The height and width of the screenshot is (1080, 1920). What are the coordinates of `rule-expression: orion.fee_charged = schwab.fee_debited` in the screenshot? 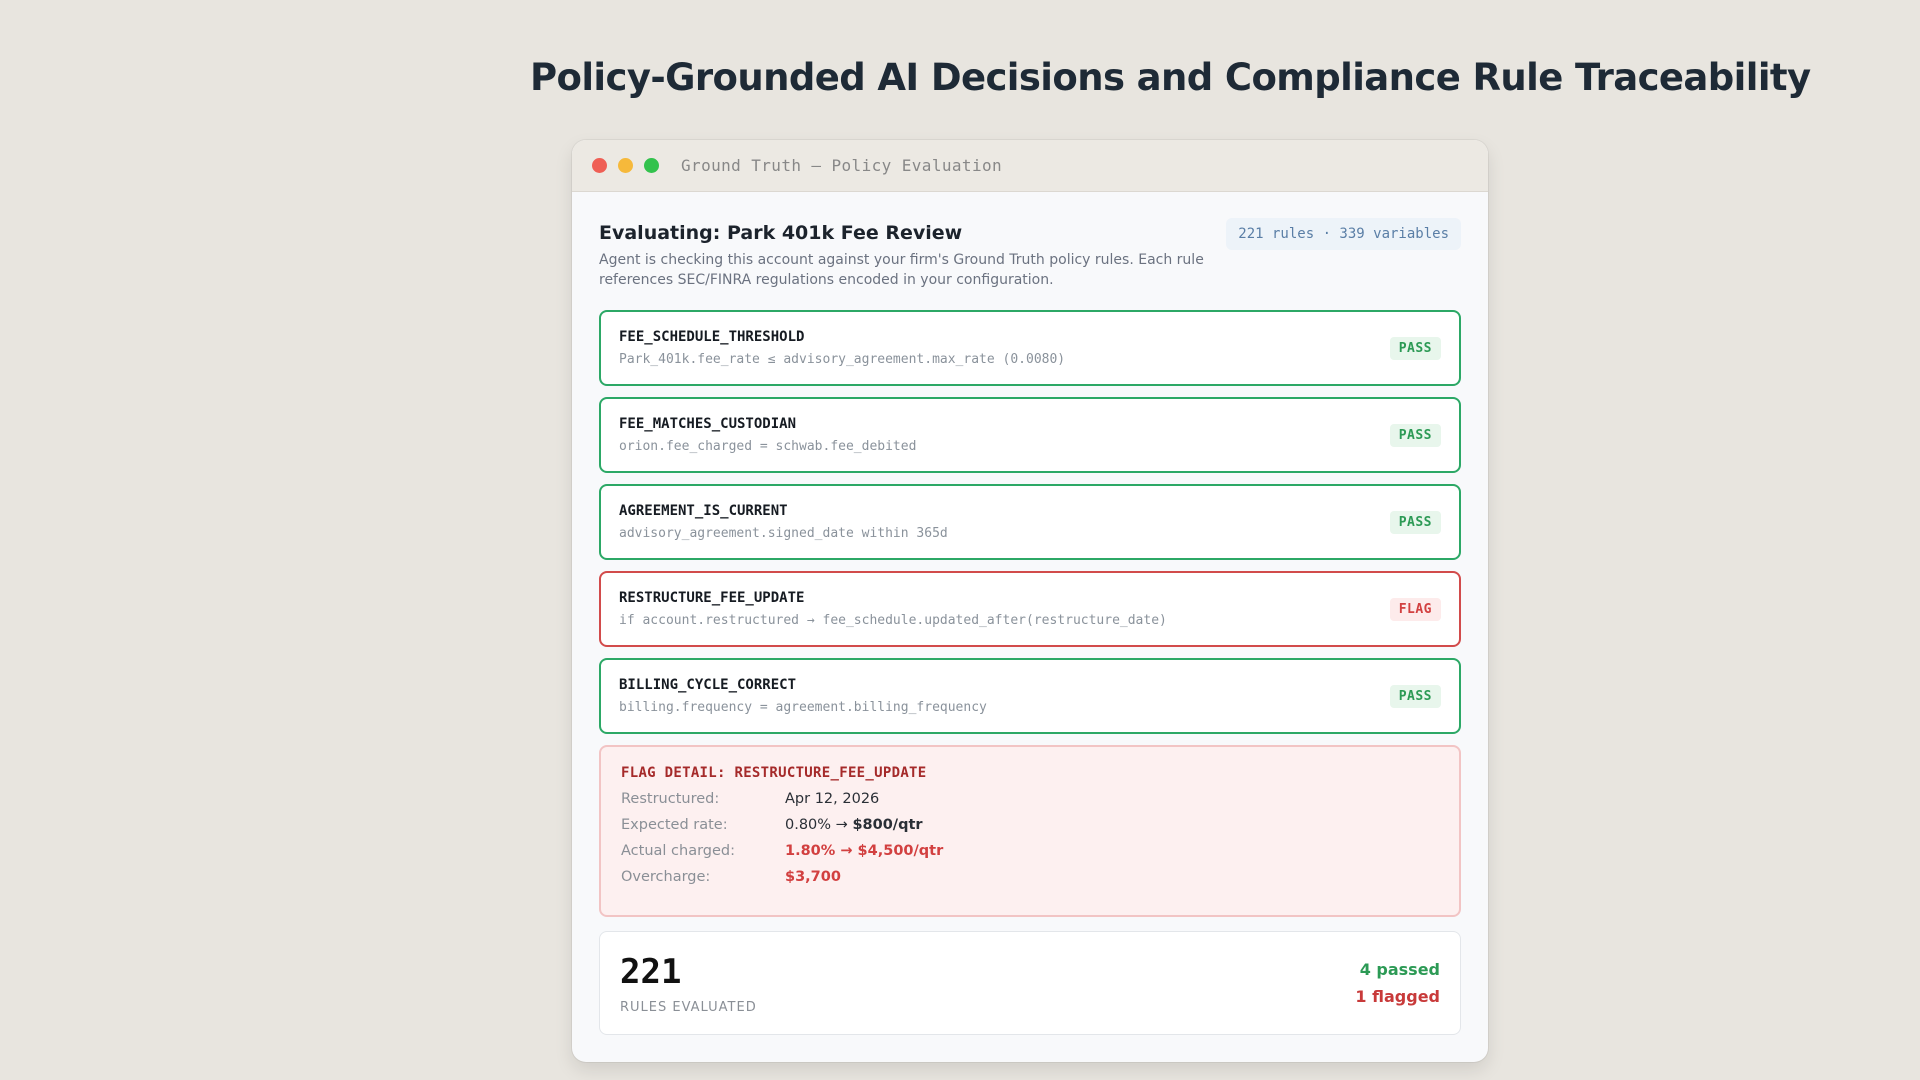 It's located at (768, 446).